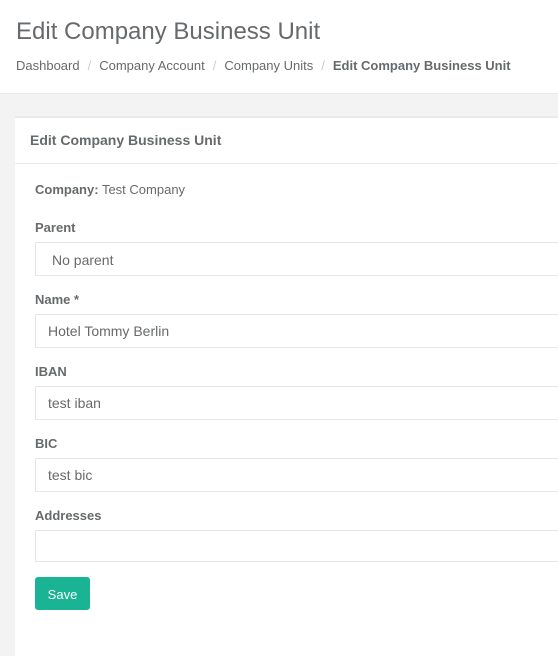 This screenshot has height=656, width=558. What do you see at coordinates (143, 189) in the screenshot?
I see `company-value: Test Company` at bounding box center [143, 189].